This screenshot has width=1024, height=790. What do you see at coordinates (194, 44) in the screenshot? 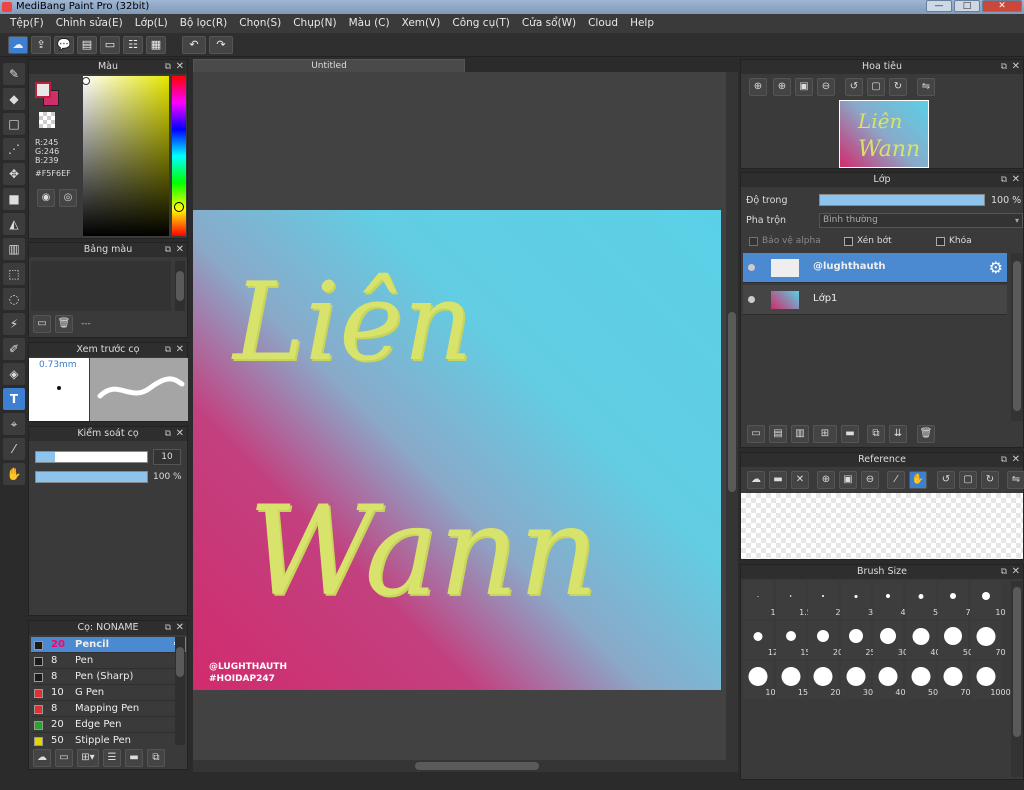
I see `undo-icon: ↶` at bounding box center [194, 44].